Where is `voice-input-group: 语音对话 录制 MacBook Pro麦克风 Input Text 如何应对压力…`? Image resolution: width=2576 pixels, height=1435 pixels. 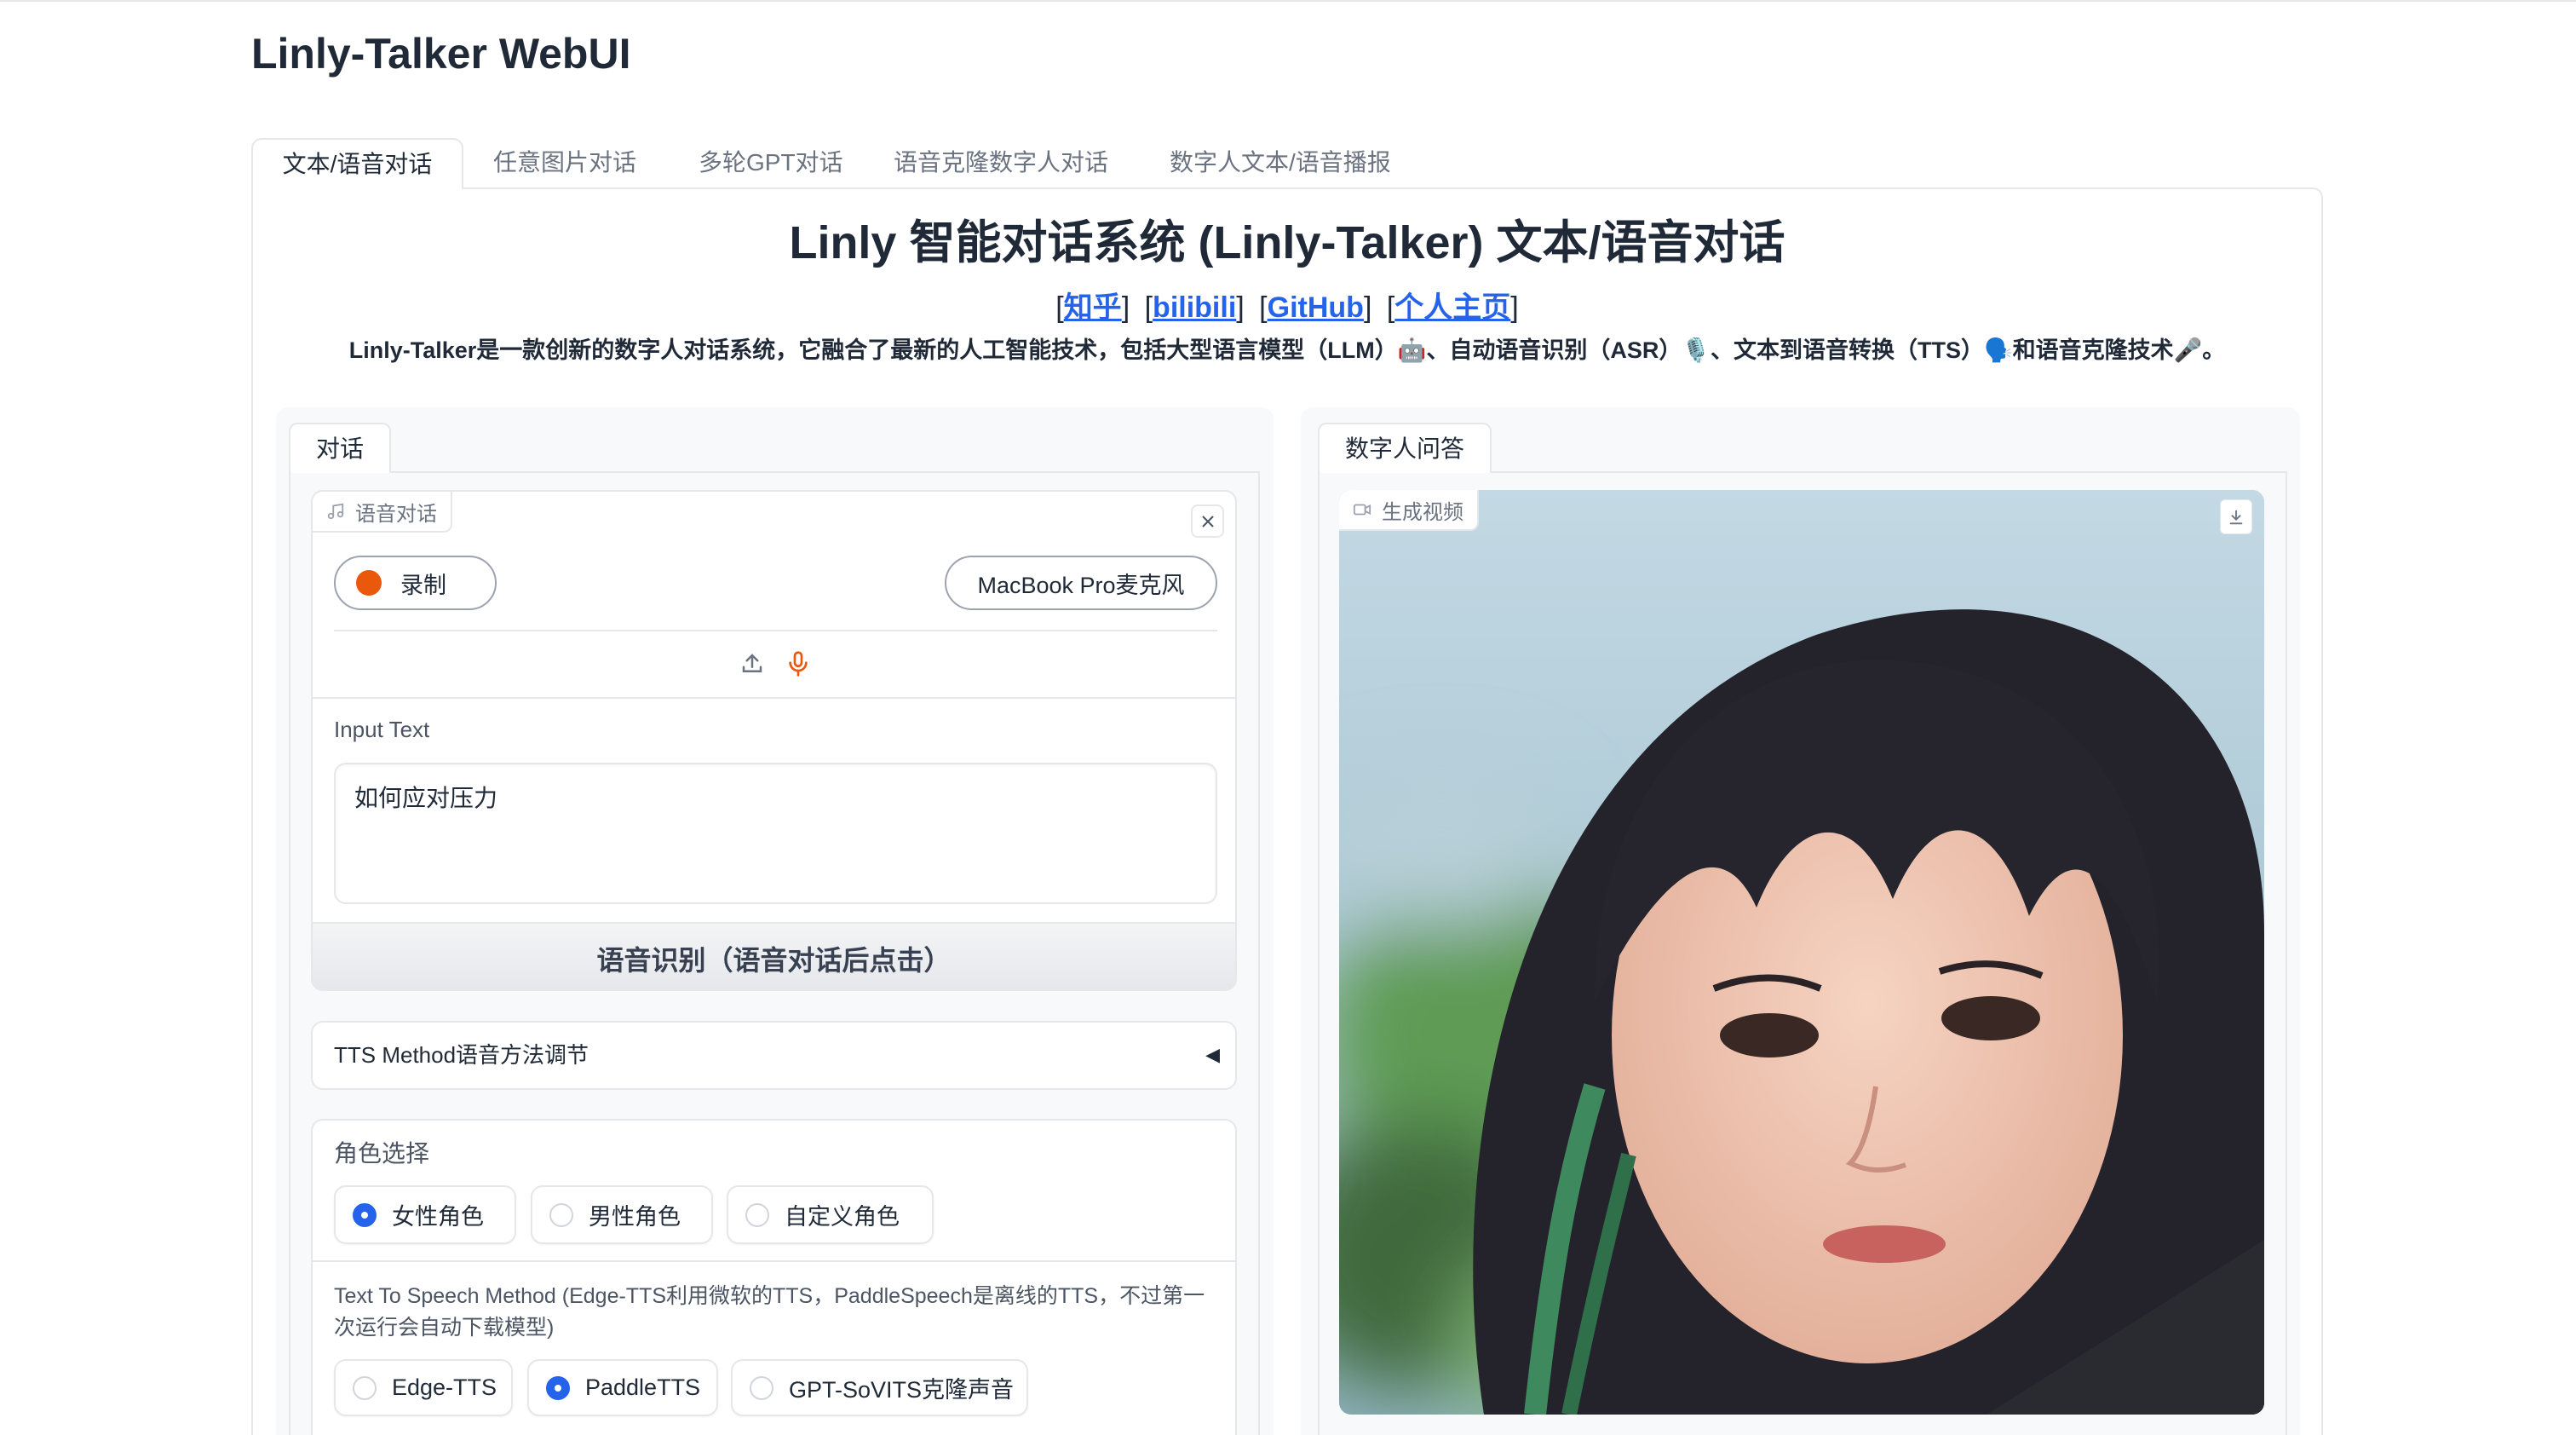
voice-input-group: 语音对话 录制 MacBook Pro麦克风 Input Text 如何应对压力… is located at coordinates (774, 740).